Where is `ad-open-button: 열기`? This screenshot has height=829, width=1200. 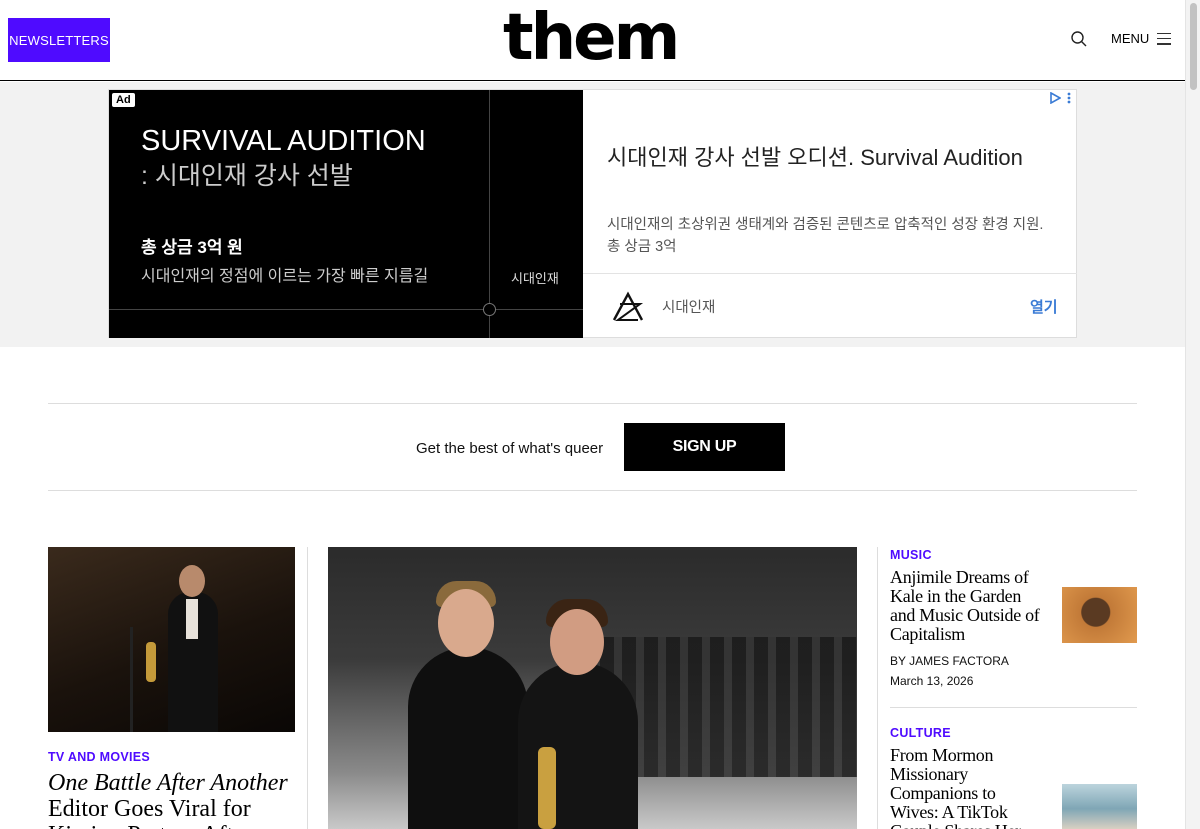
ad-open-button: 열기 is located at coordinates (1044, 306).